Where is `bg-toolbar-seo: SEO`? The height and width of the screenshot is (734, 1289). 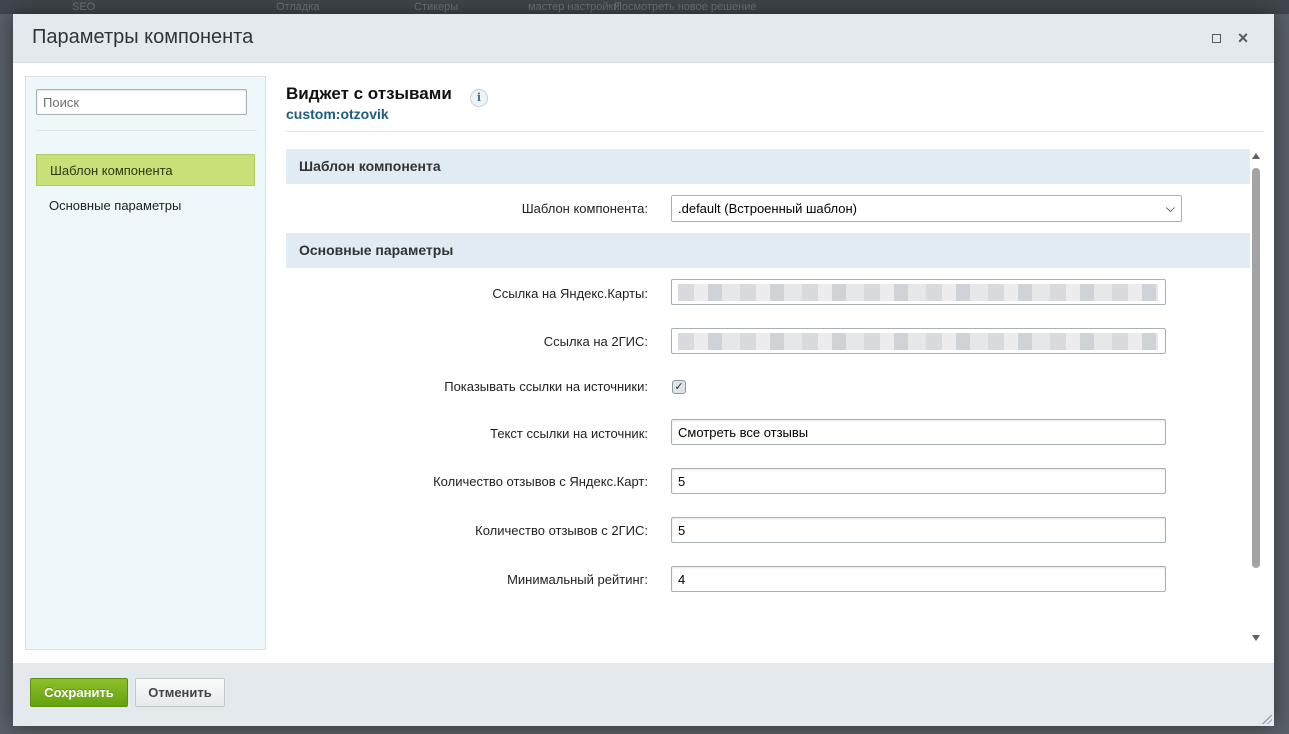
bg-toolbar-seo: SEO is located at coordinates (84, 7).